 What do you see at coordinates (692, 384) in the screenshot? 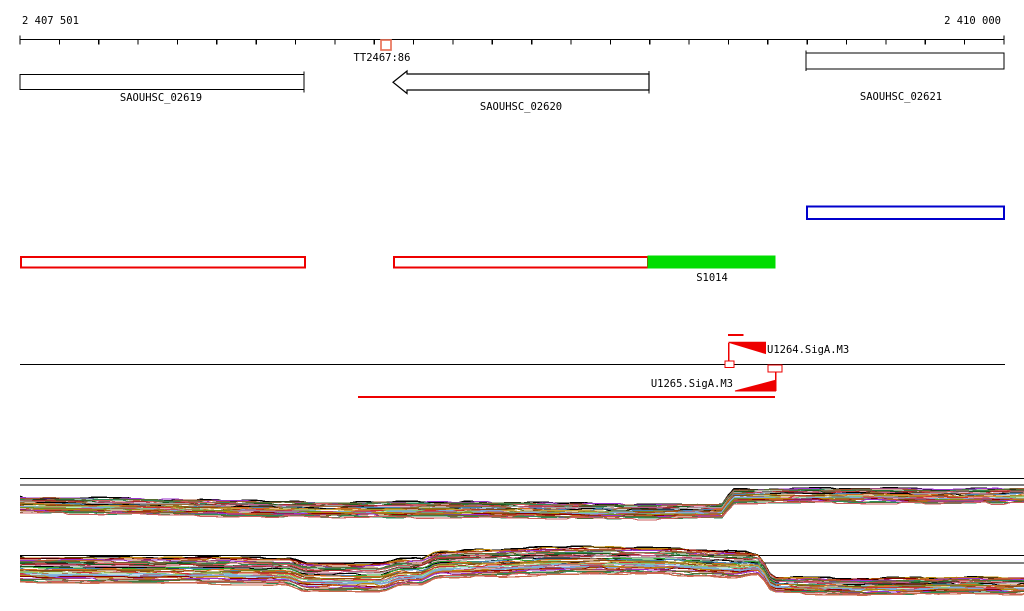
I see `u1265-promoter-label: U1265.SigA.M3` at bounding box center [692, 384].